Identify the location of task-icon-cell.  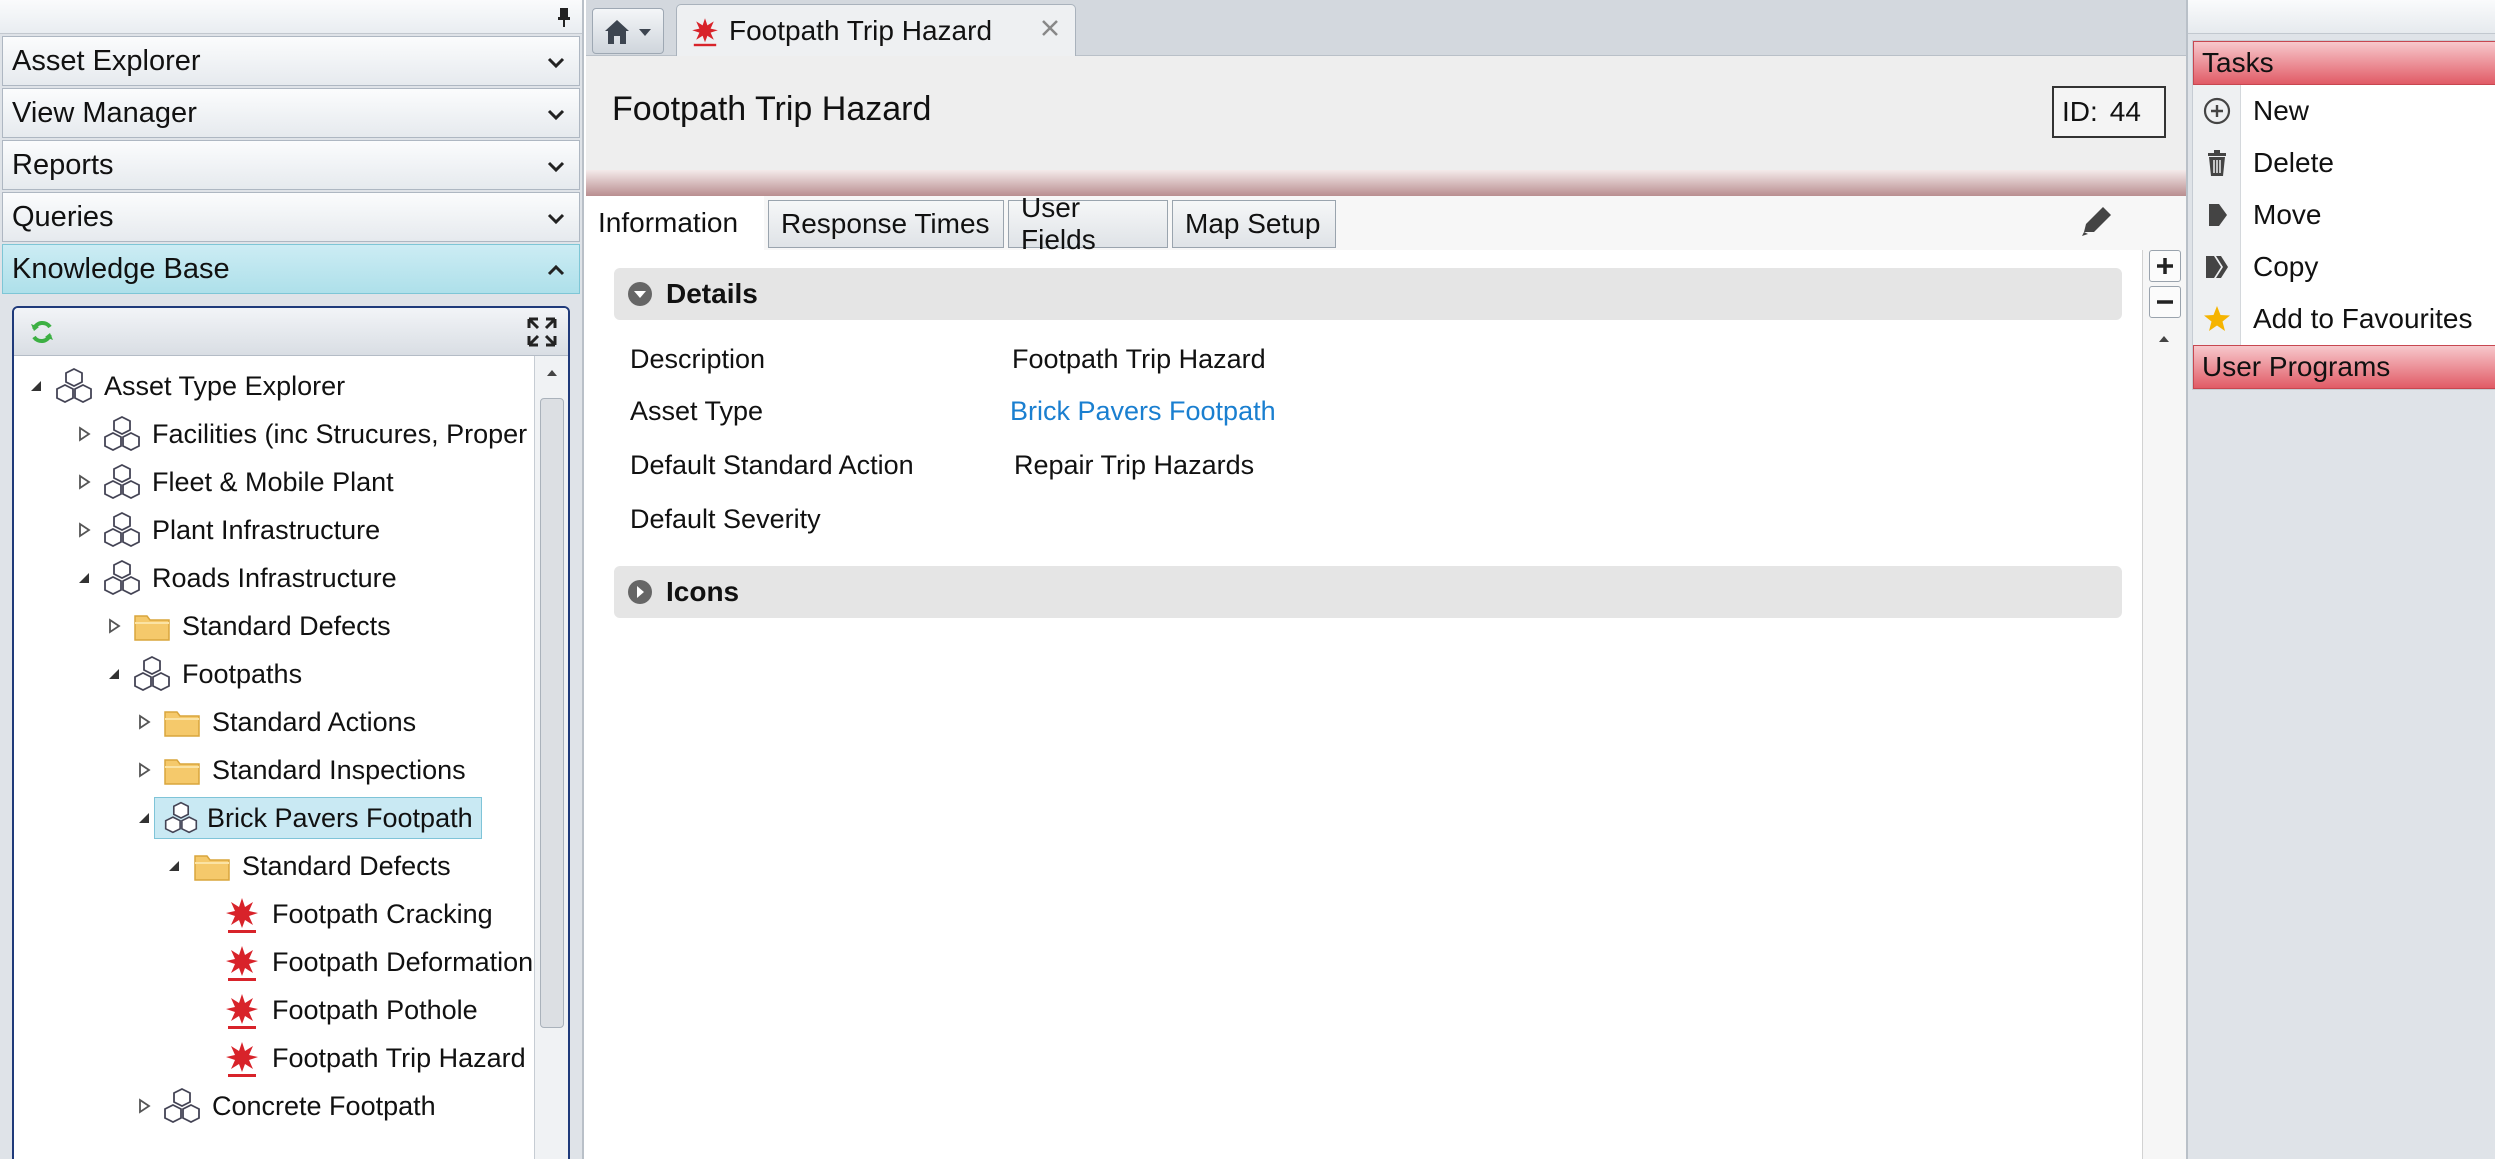
(2217, 111).